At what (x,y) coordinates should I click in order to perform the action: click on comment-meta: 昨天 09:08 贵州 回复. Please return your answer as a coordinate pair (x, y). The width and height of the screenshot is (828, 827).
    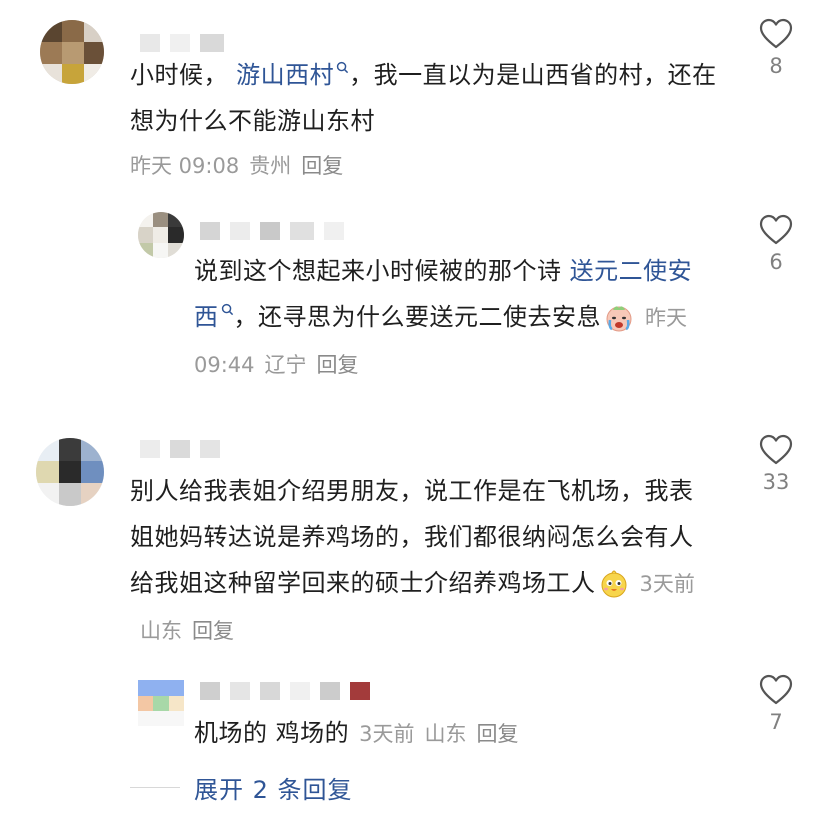
    Looking at the image, I should click on (231, 165).